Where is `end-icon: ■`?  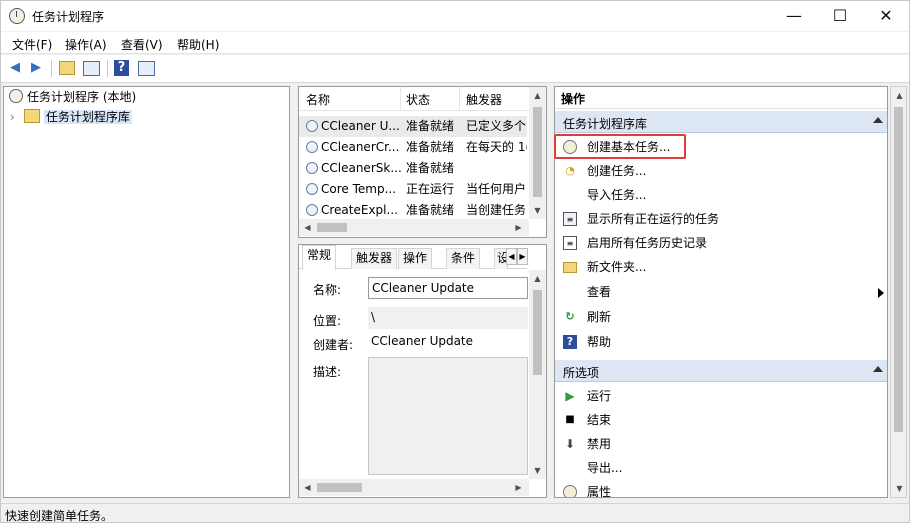 end-icon: ■ is located at coordinates (570, 419).